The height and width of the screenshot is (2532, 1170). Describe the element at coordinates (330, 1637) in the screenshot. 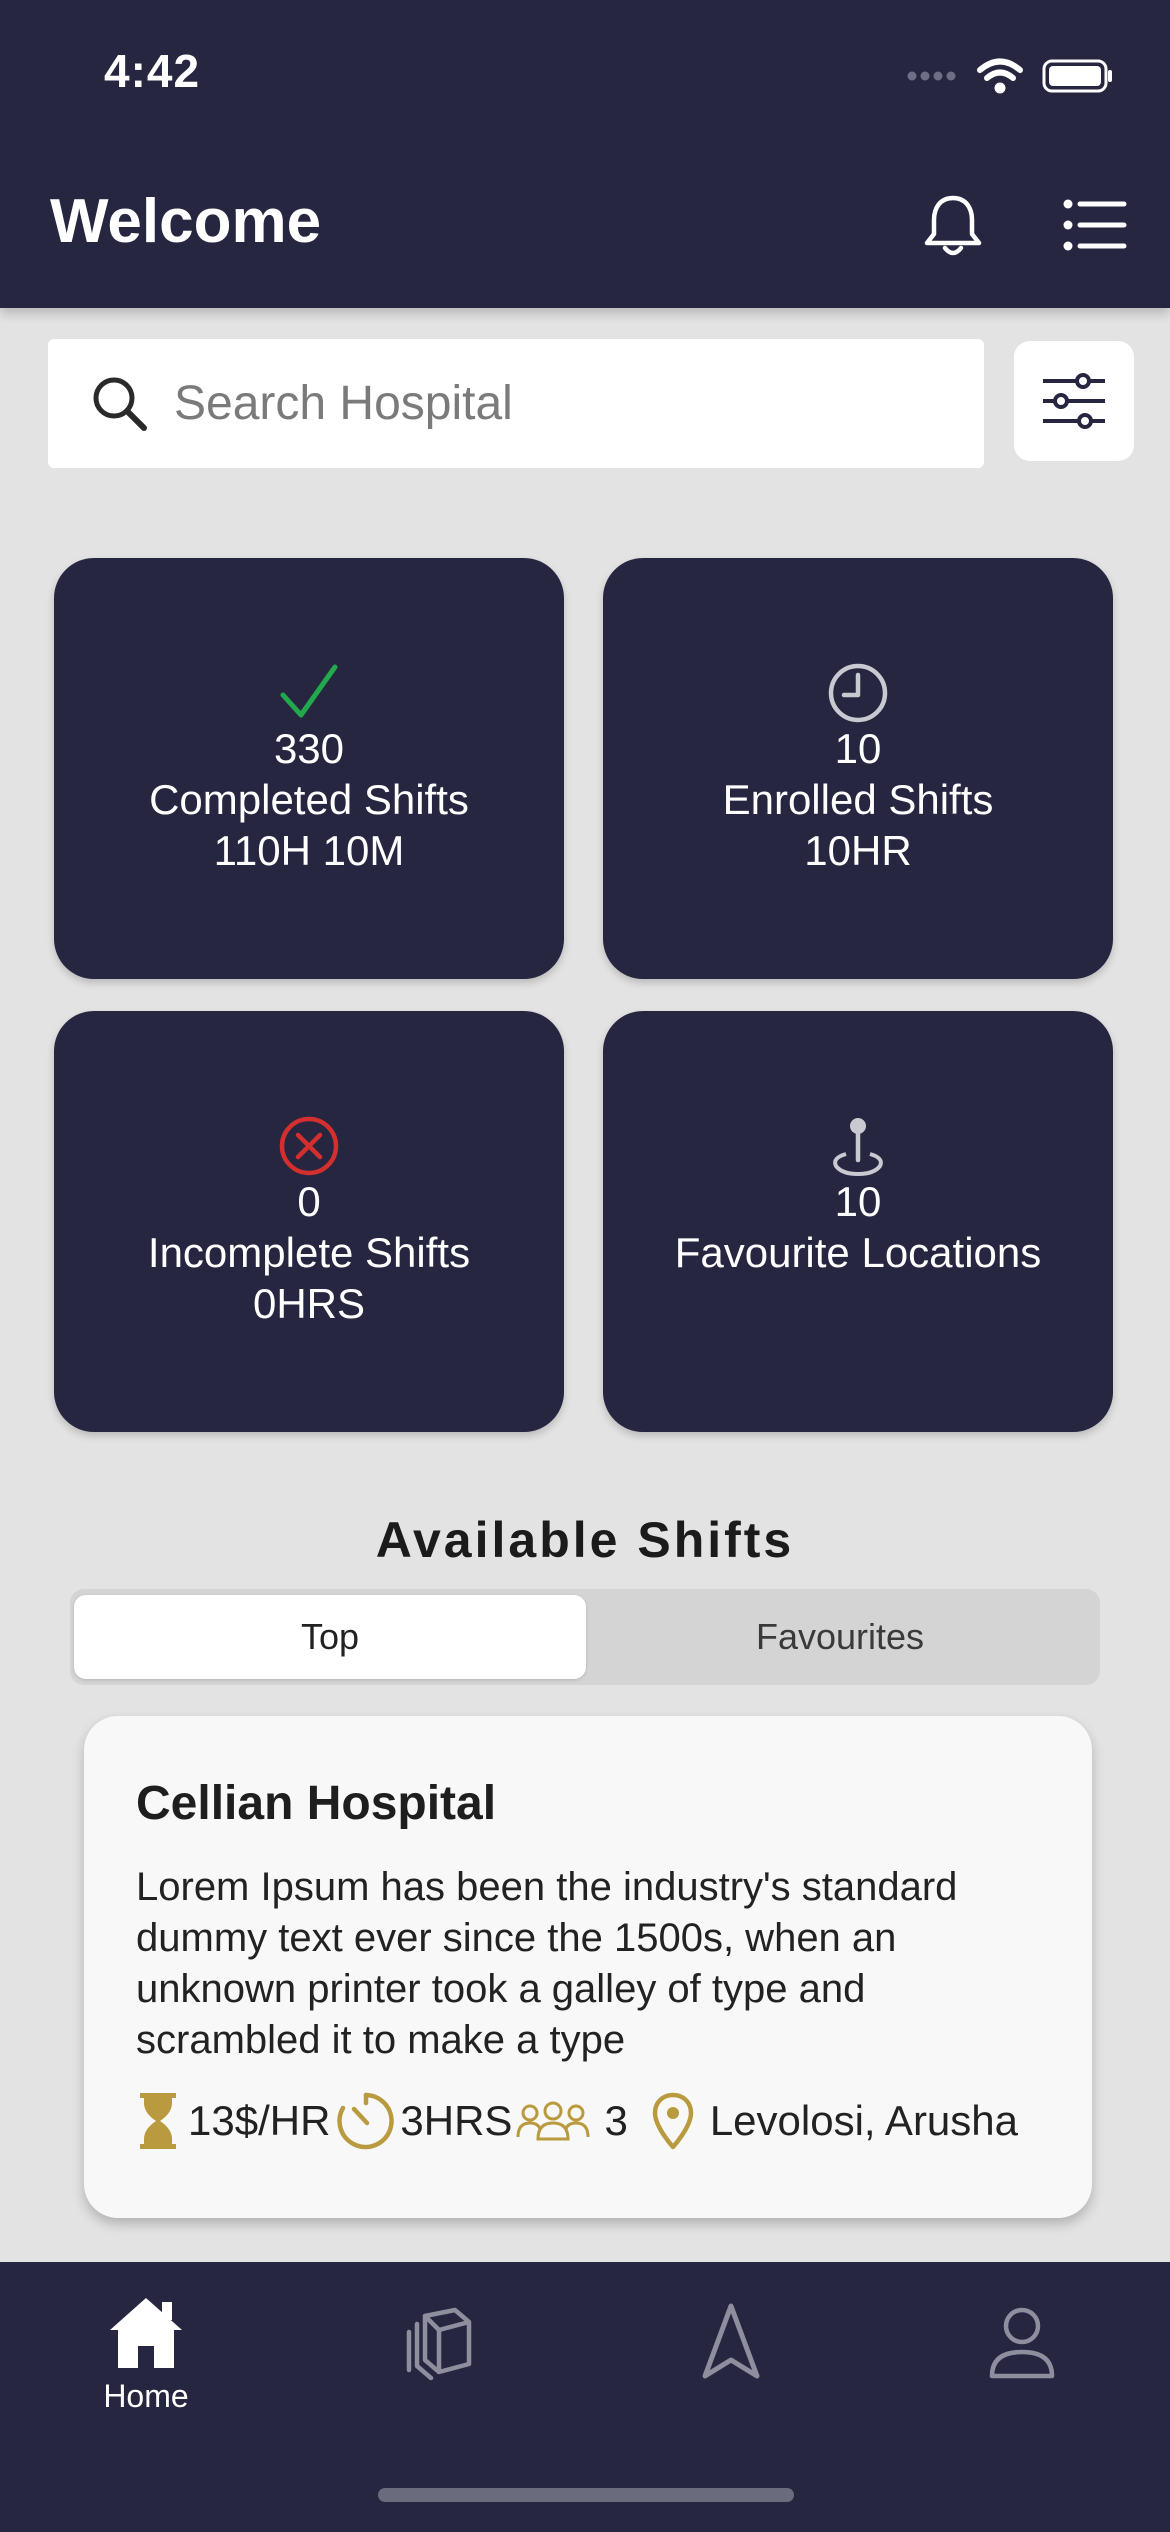

I see `tab-top: Top` at that location.